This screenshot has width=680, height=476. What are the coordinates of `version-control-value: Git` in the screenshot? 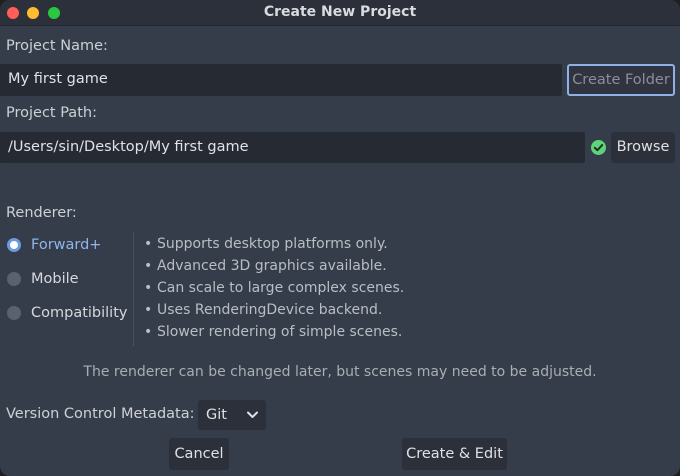 It's located at (216, 415).